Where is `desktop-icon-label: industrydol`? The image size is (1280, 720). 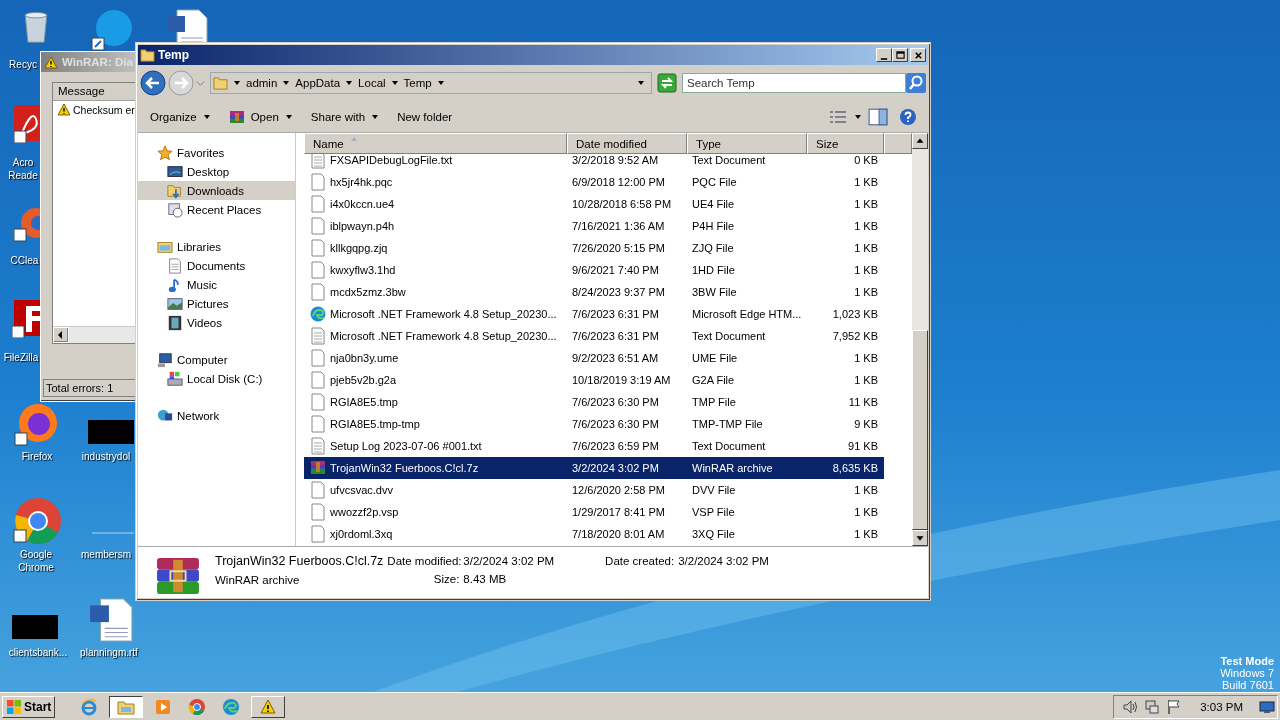 desktop-icon-label: industrydol is located at coordinates (106, 456).